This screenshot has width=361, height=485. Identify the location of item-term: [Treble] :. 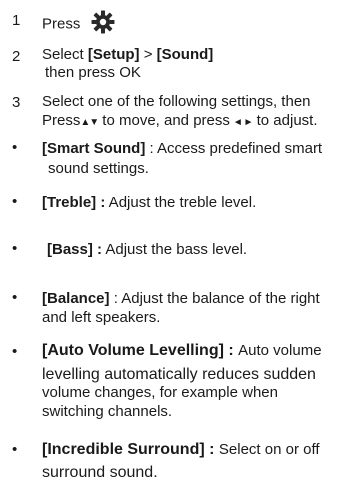
(74, 202).